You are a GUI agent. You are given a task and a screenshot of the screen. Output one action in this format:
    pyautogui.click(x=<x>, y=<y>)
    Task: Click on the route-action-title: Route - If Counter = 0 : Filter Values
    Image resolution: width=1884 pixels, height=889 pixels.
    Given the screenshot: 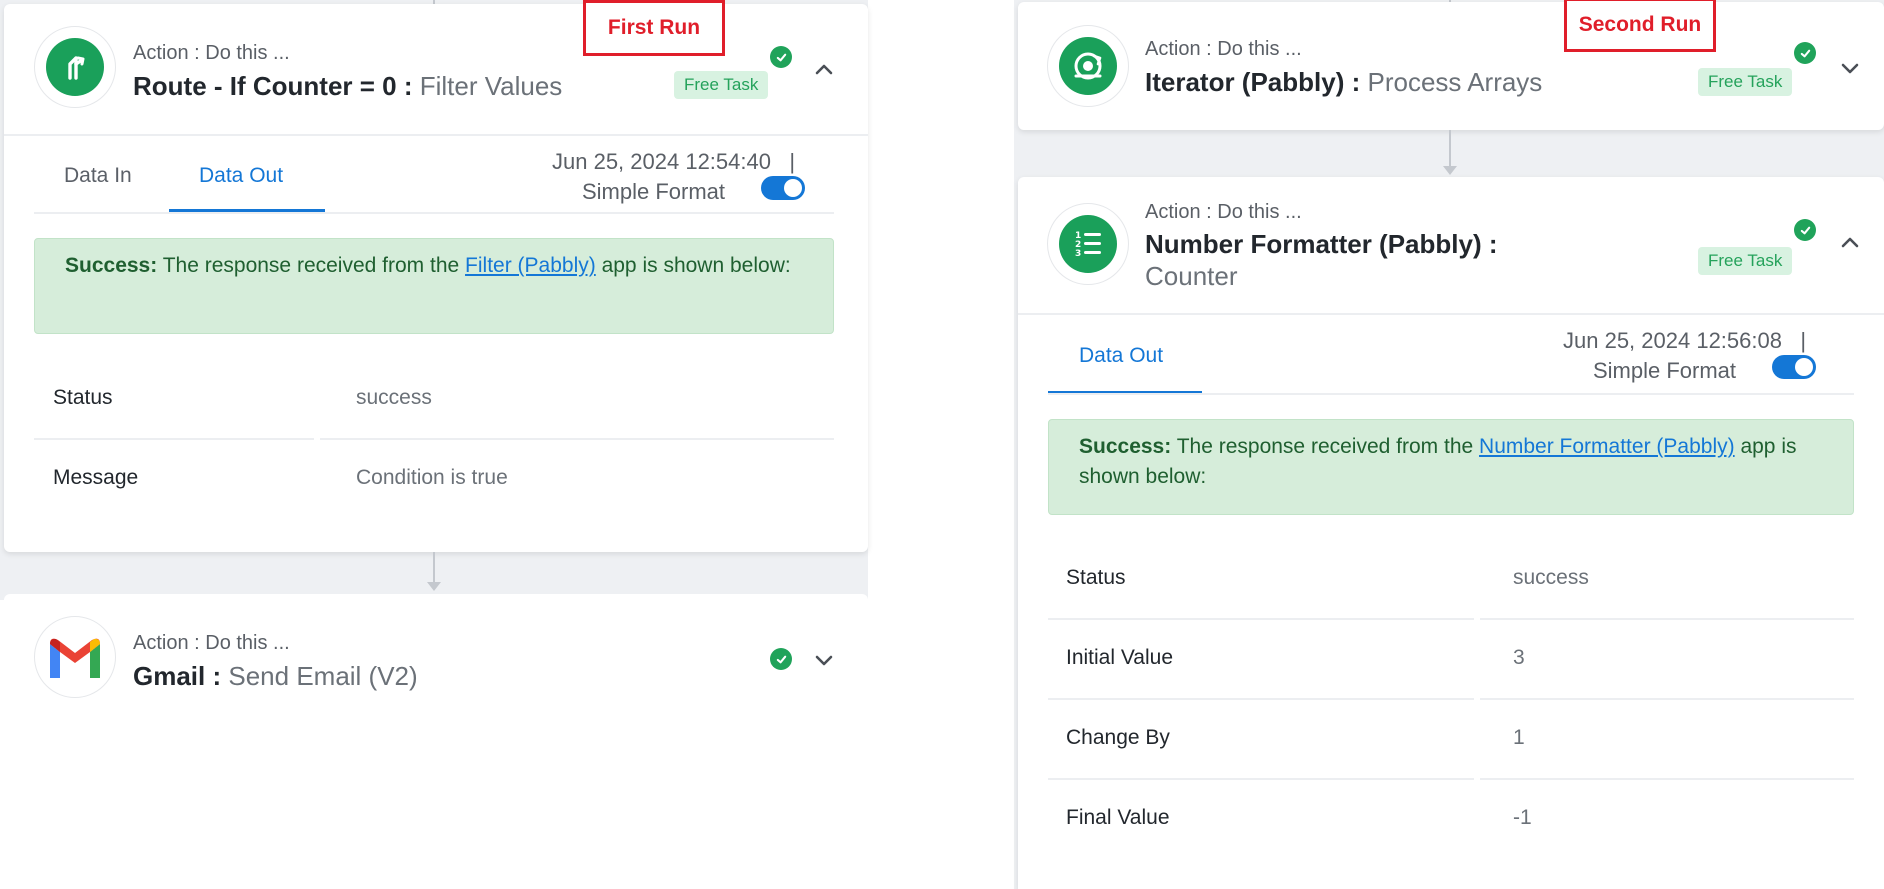 What is the action you would take?
    pyautogui.click(x=347, y=86)
    